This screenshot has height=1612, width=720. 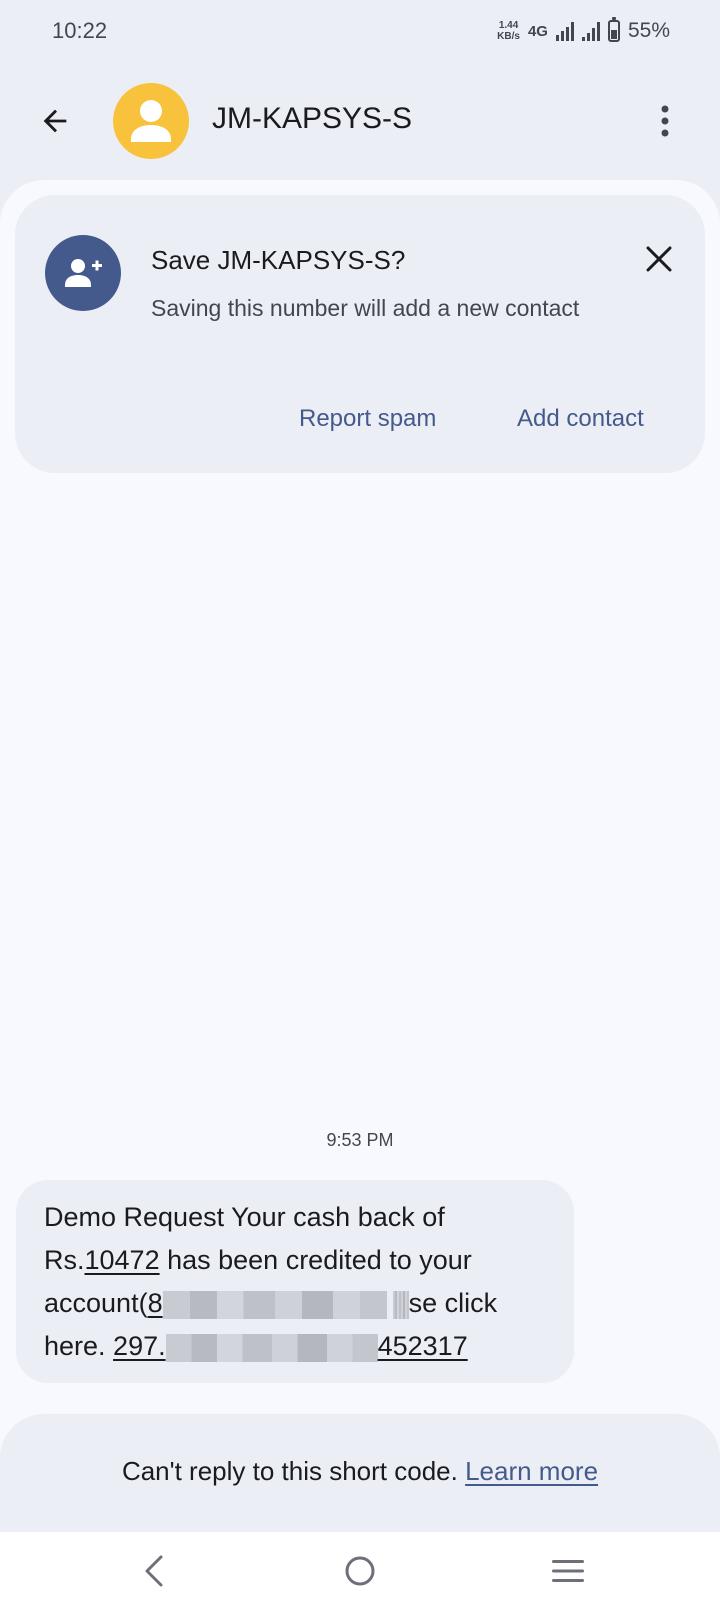 I want to click on save-card-title: Save JM-KAPSYS-S?, so click(x=278, y=260).